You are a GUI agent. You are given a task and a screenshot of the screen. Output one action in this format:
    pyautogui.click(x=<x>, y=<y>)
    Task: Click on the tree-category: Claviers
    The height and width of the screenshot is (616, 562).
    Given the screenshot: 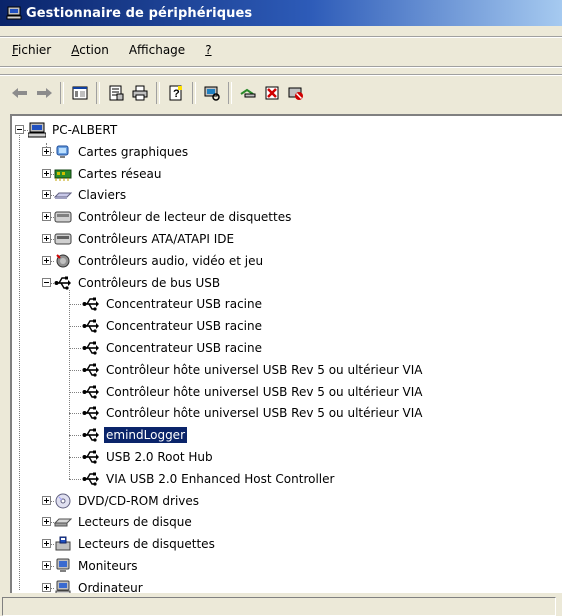 What is the action you would take?
    pyautogui.click(x=91, y=195)
    